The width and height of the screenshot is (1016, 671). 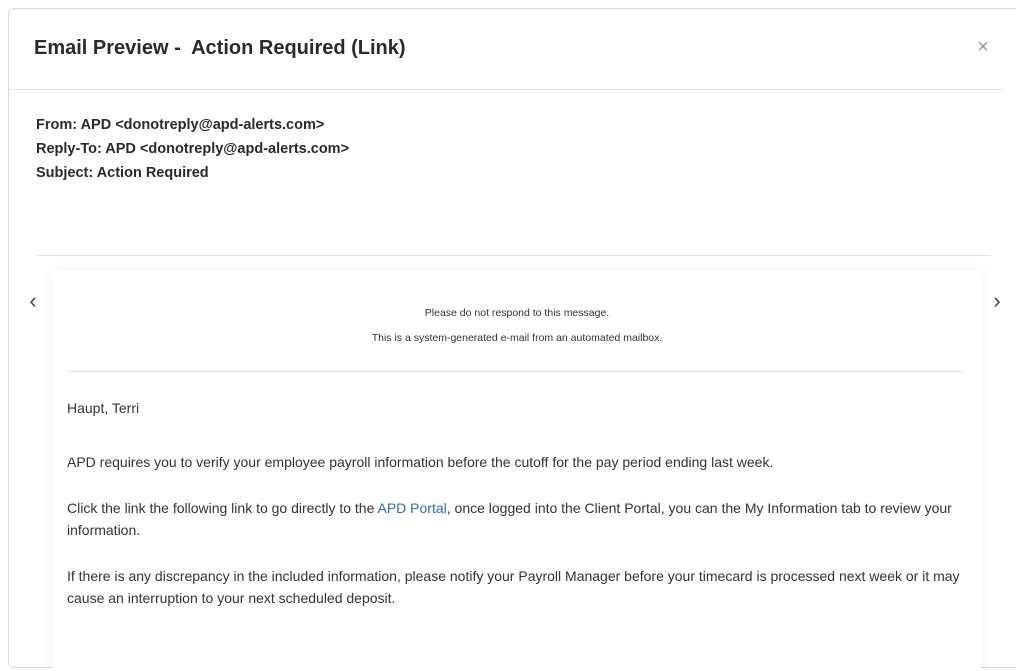 What do you see at coordinates (983, 47) in the screenshot?
I see `close-icon: ×` at bounding box center [983, 47].